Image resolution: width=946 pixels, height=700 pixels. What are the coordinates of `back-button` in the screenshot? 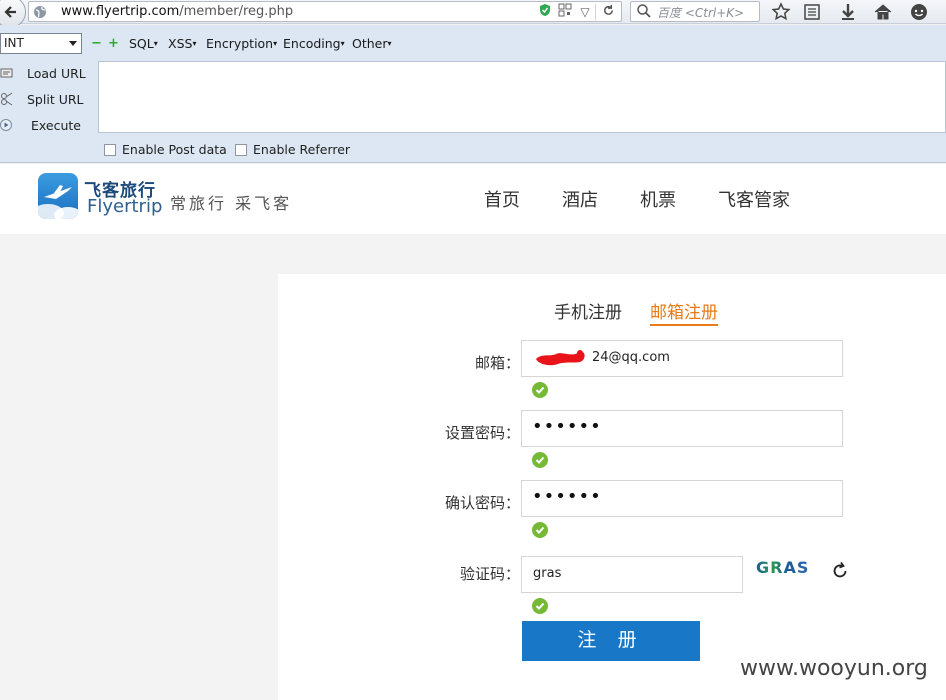 It's located at (13, 14).